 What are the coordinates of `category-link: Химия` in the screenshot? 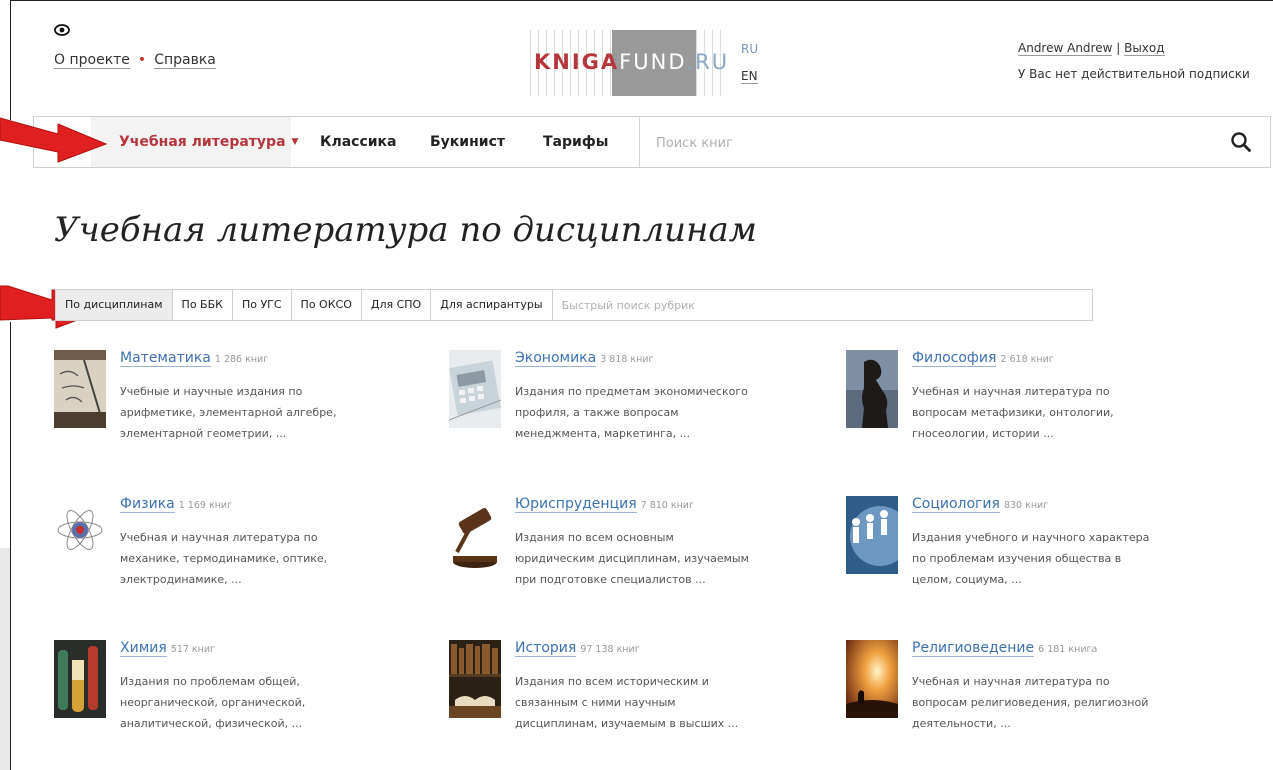 It's located at (143, 648).